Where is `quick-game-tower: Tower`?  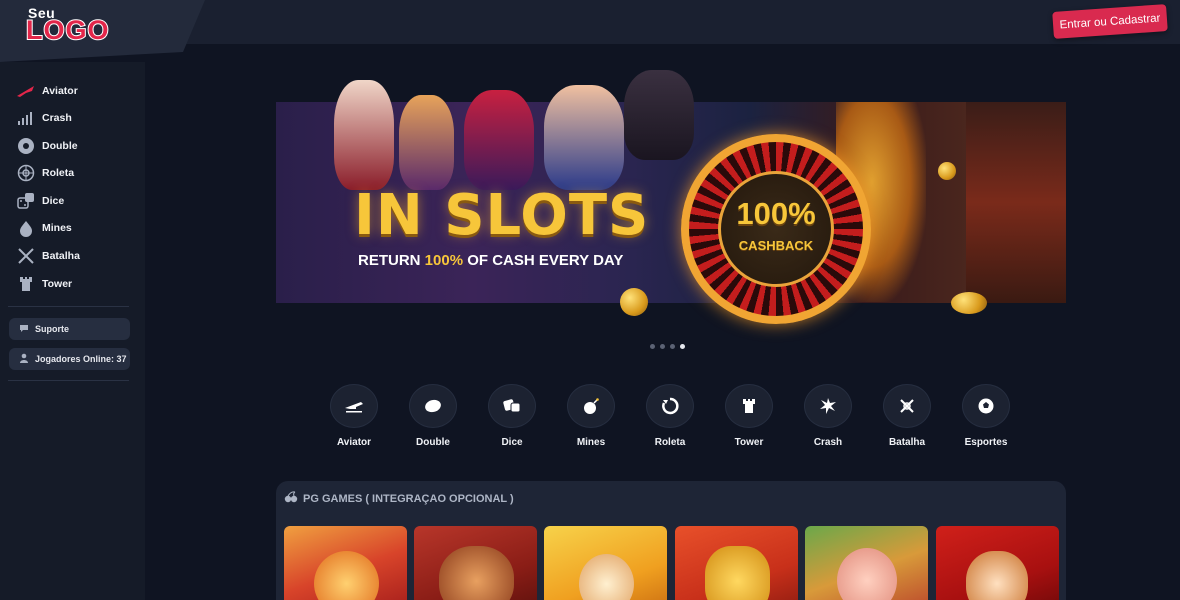 quick-game-tower: Tower is located at coordinates (749, 416).